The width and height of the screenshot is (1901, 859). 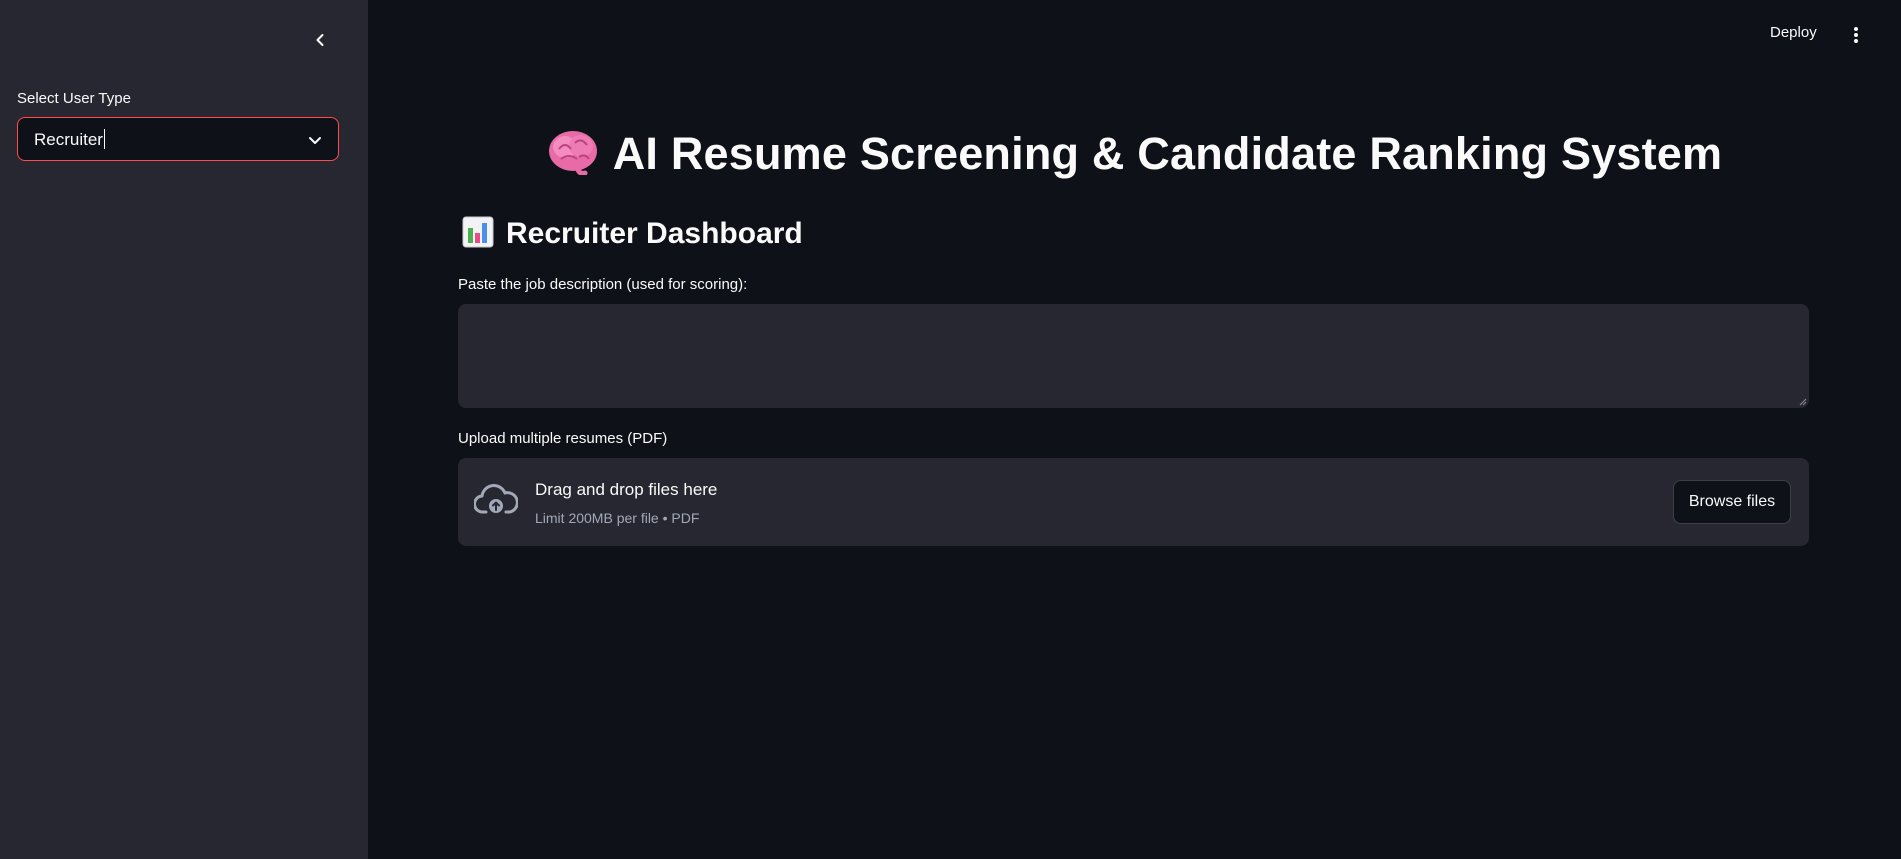 What do you see at coordinates (496, 499) in the screenshot?
I see `cloud-upload-icon` at bounding box center [496, 499].